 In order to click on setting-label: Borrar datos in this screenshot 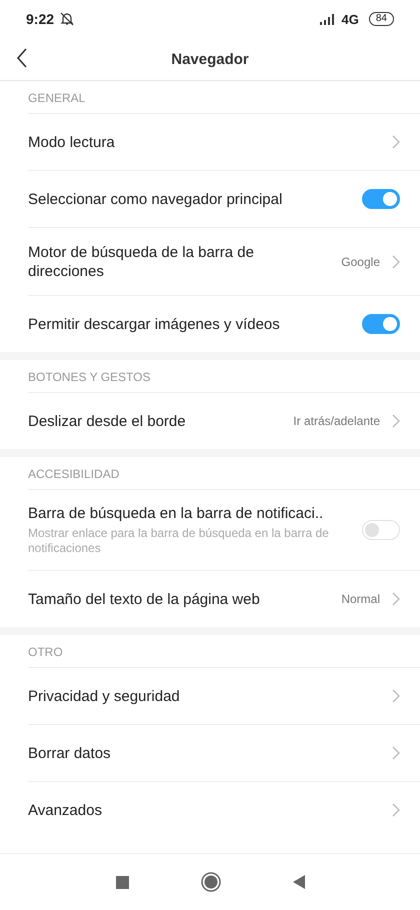, I will do `click(70, 753)`.